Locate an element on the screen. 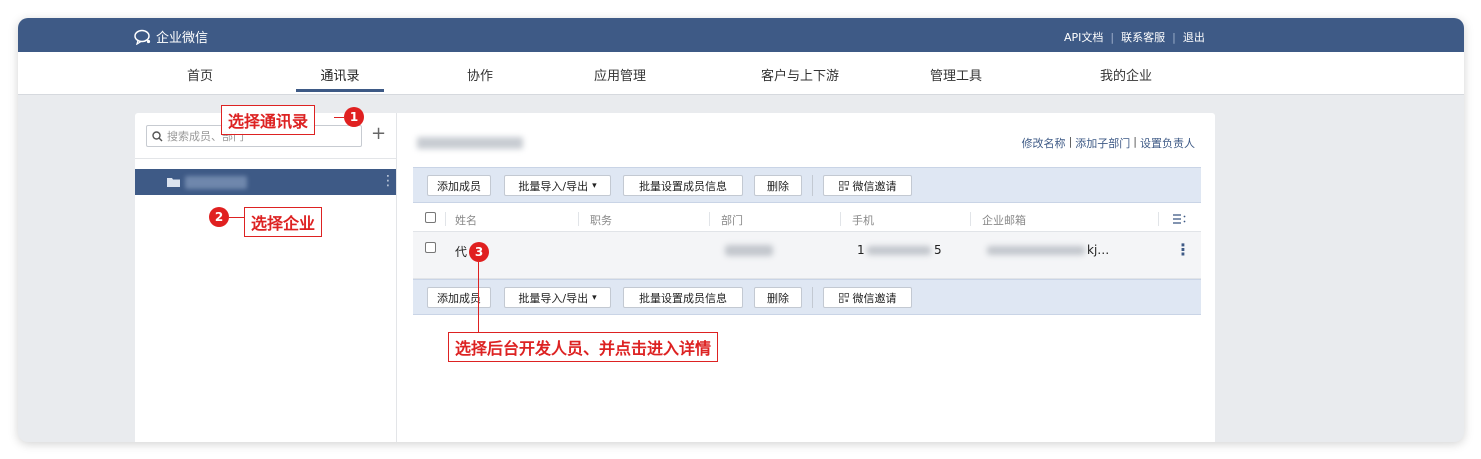 The width and height of the screenshot is (1481, 459). member-toolbar-top: 添加成员 批量导入/导出 ▾ 批量设置成员信息 删除 微信邀请 is located at coordinates (807, 185).